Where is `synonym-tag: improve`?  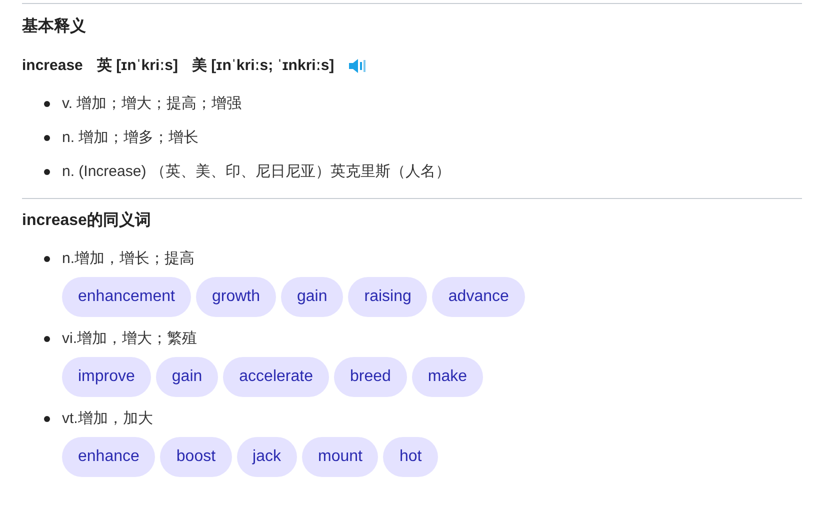
synonym-tag: improve is located at coordinates (106, 377).